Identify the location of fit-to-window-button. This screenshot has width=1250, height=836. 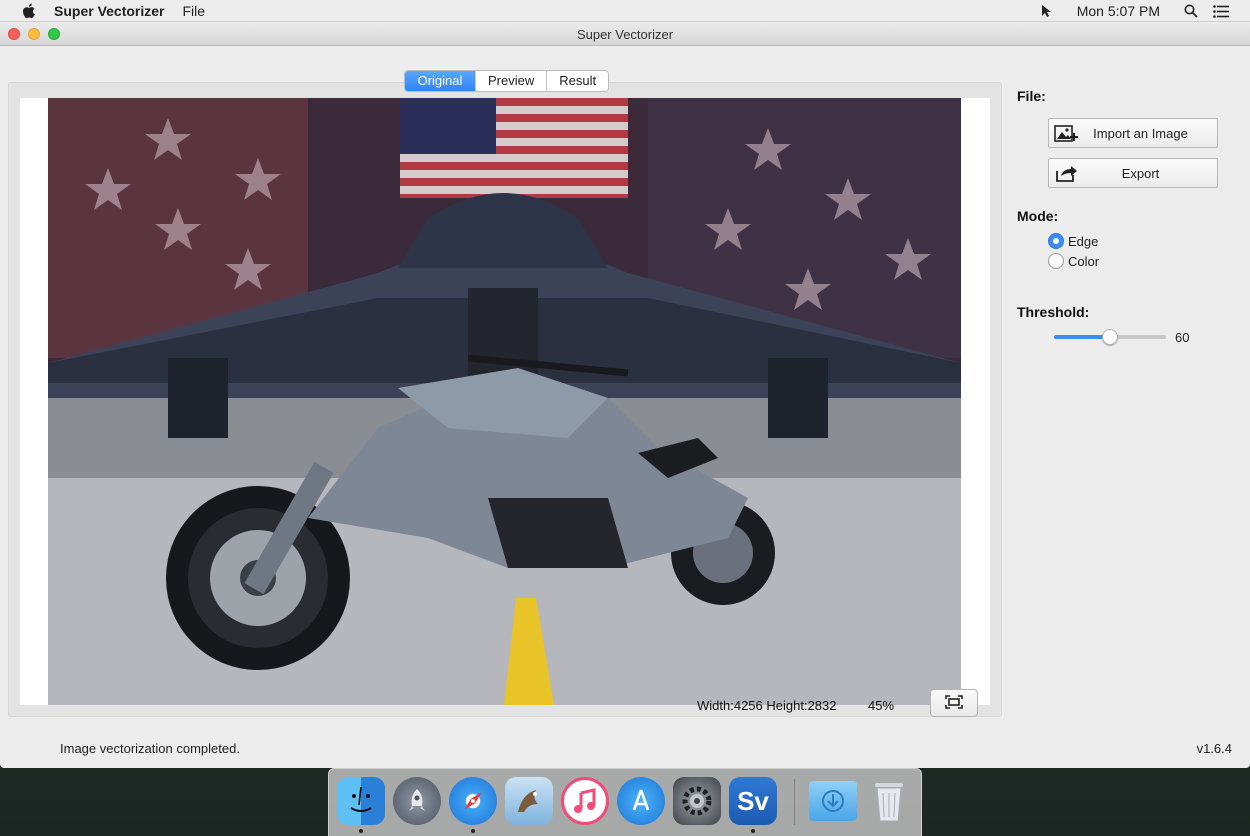
(954, 703).